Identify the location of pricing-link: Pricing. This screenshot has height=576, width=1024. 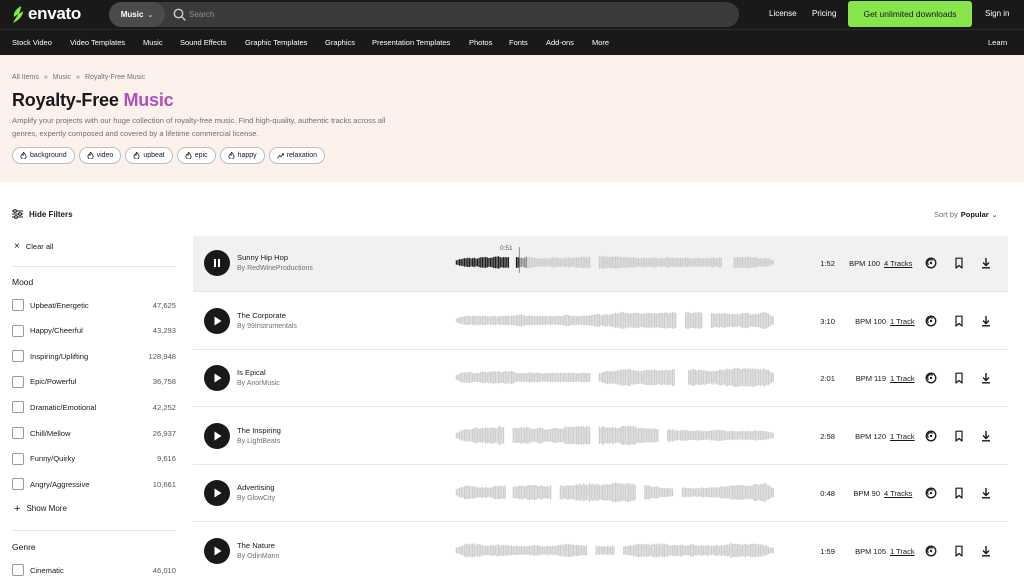
(824, 13).